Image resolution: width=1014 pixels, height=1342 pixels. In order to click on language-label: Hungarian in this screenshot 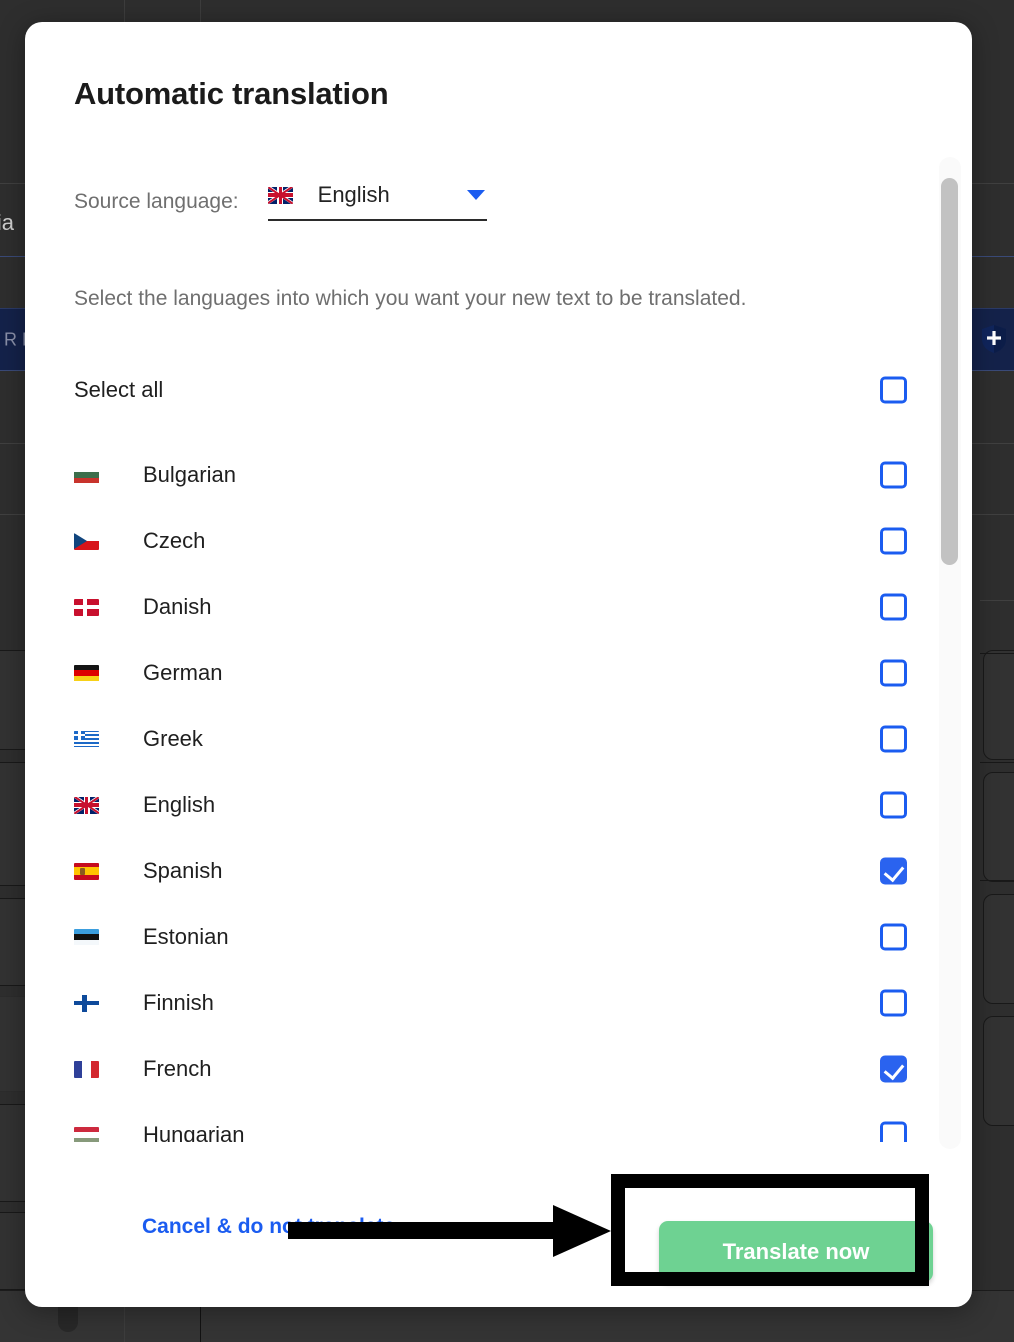, I will do `click(194, 1132)`.